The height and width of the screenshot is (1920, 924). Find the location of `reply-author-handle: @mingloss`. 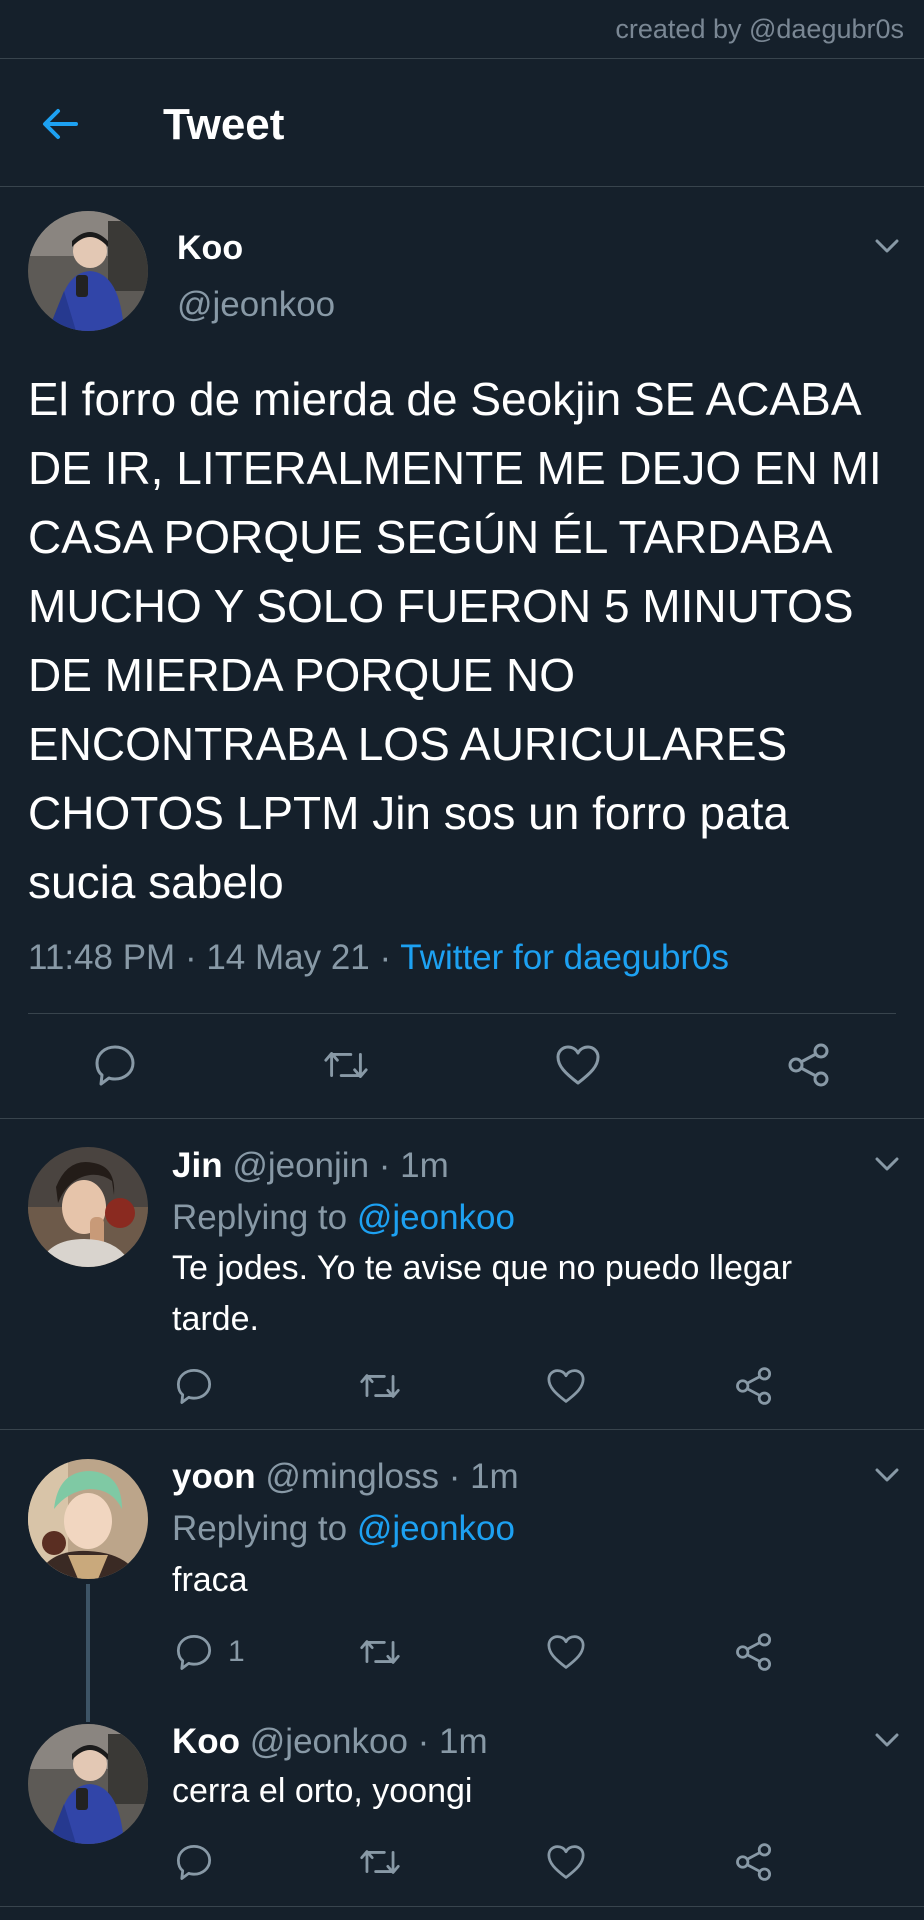

reply-author-handle: @mingloss is located at coordinates (352, 1476).